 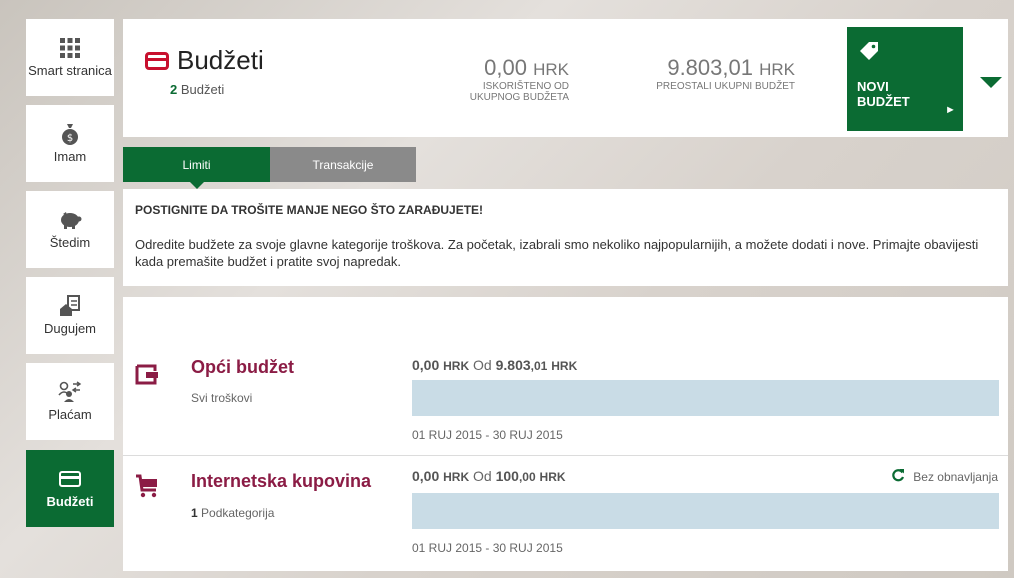 I want to click on grid-icon, so click(x=70, y=48).